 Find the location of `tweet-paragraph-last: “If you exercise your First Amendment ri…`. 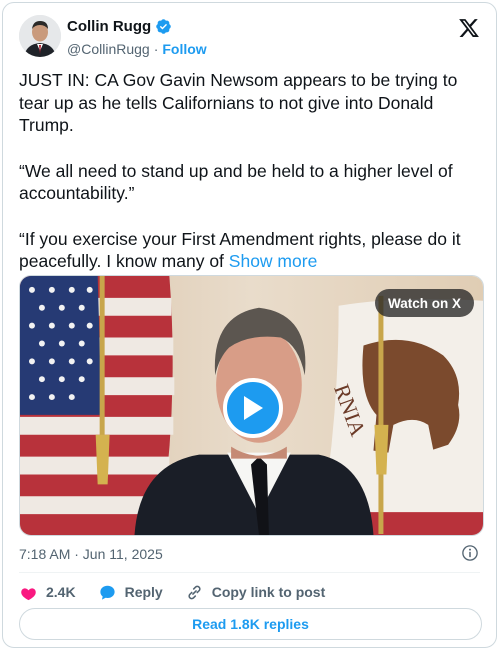

tweet-paragraph-last: “If you exercise your First Amendment ri… is located at coordinates (249, 250).